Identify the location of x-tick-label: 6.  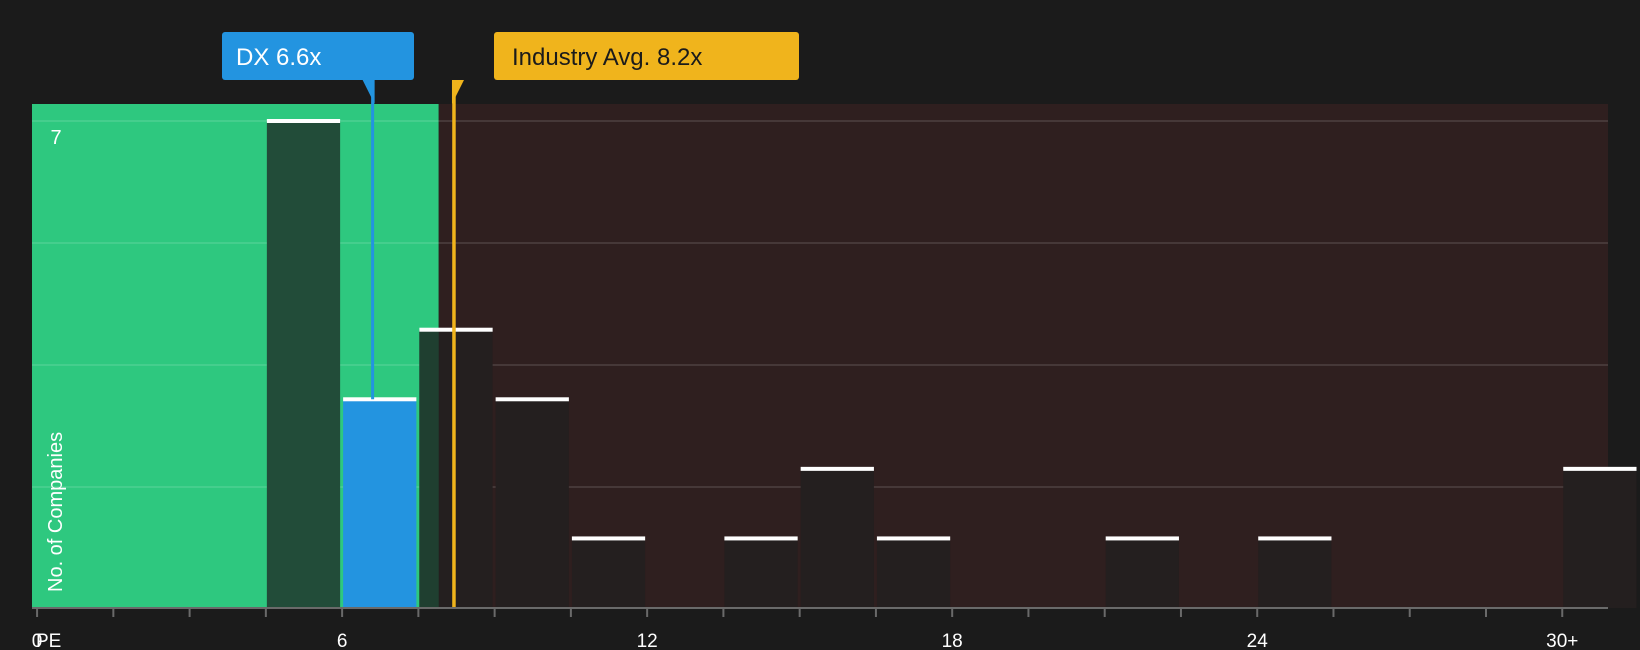
(342, 640).